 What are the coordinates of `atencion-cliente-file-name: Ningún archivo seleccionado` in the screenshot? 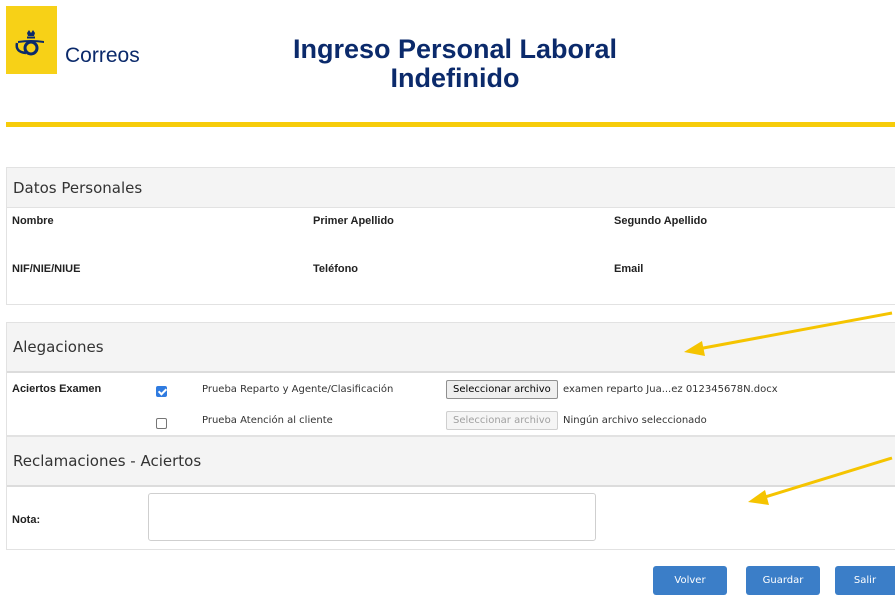 It's located at (635, 420).